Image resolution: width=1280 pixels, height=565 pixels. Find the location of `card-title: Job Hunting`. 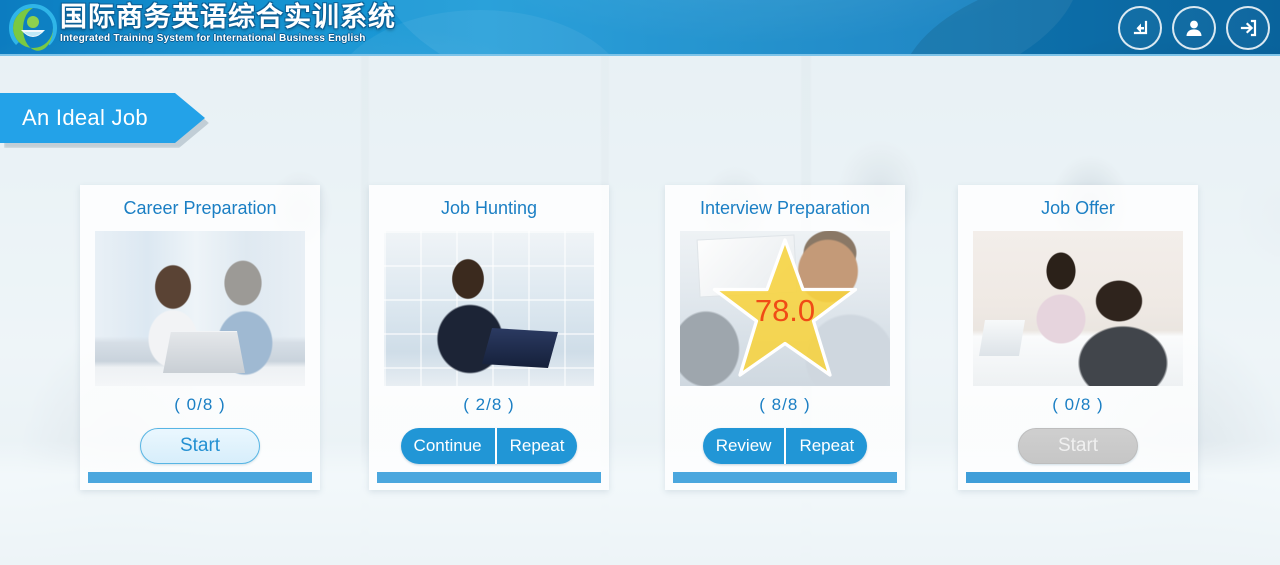

card-title: Job Hunting is located at coordinates (489, 208).